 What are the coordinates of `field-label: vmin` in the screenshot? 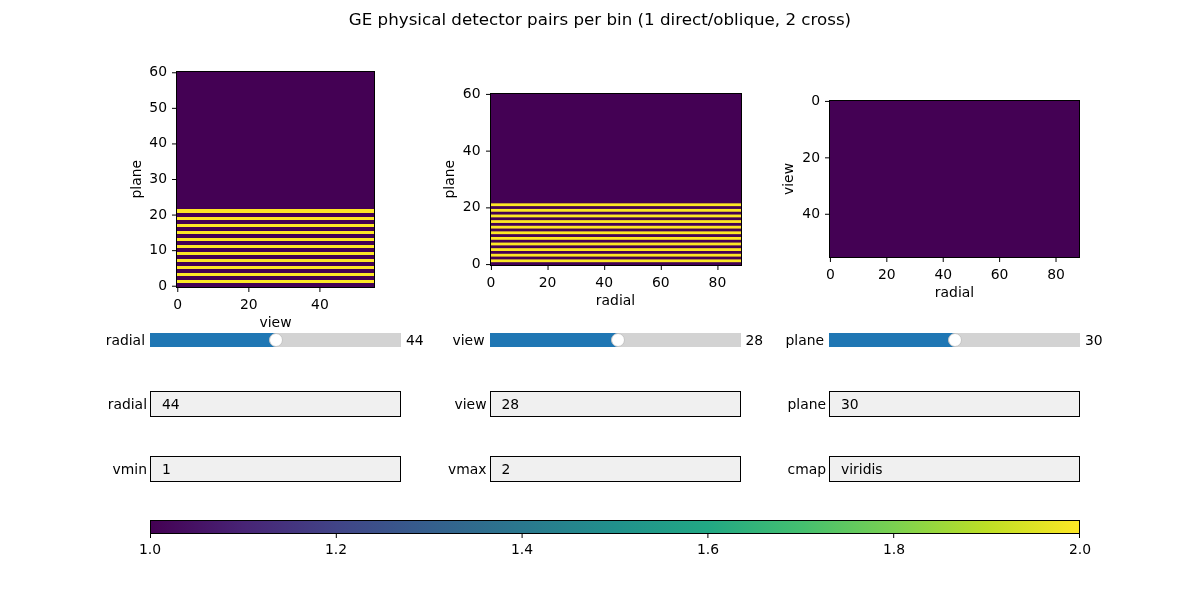 It's located at (129, 469).